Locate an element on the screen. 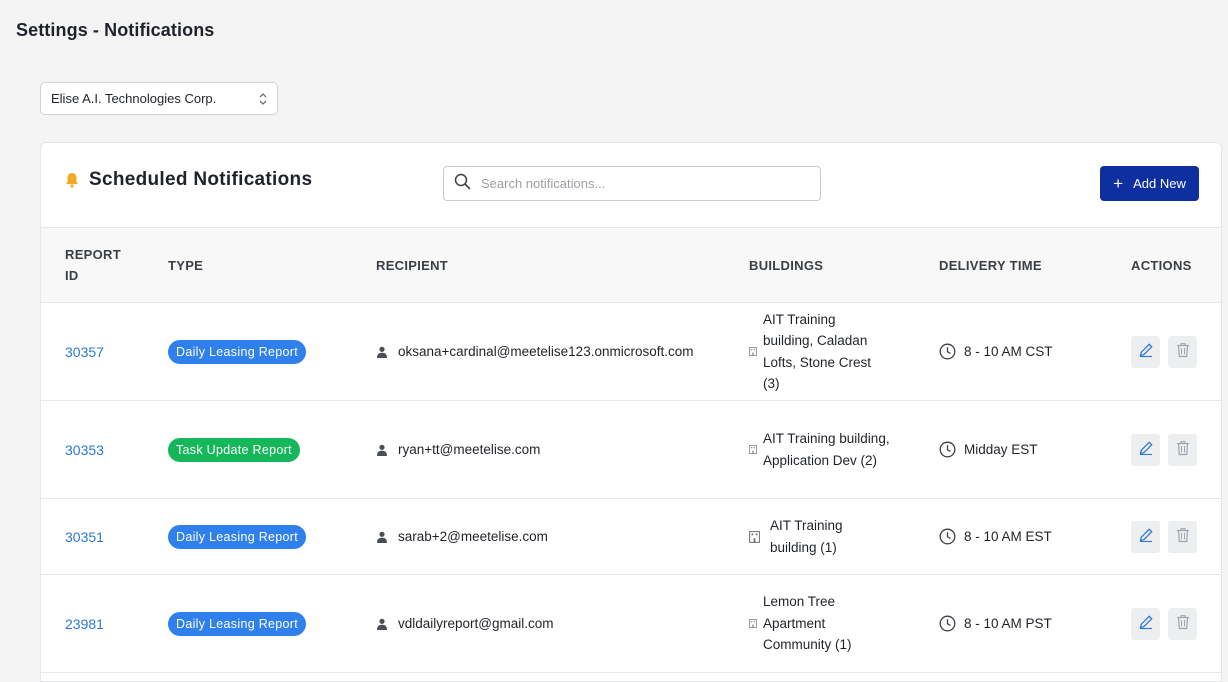  panel-header: Scheduled Notifications + Add New is located at coordinates (631, 185).